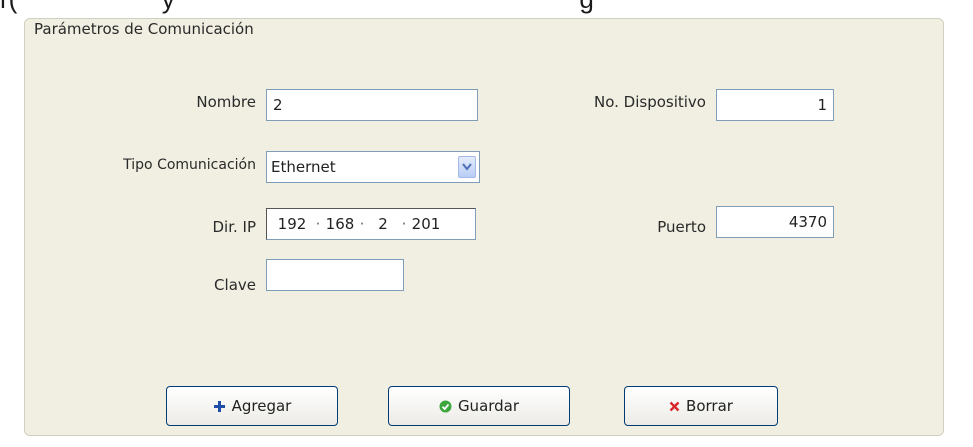 This screenshot has width=973, height=447. Describe the element at coordinates (775, 105) in the screenshot. I see `no-dispositivo-input: 1` at that location.